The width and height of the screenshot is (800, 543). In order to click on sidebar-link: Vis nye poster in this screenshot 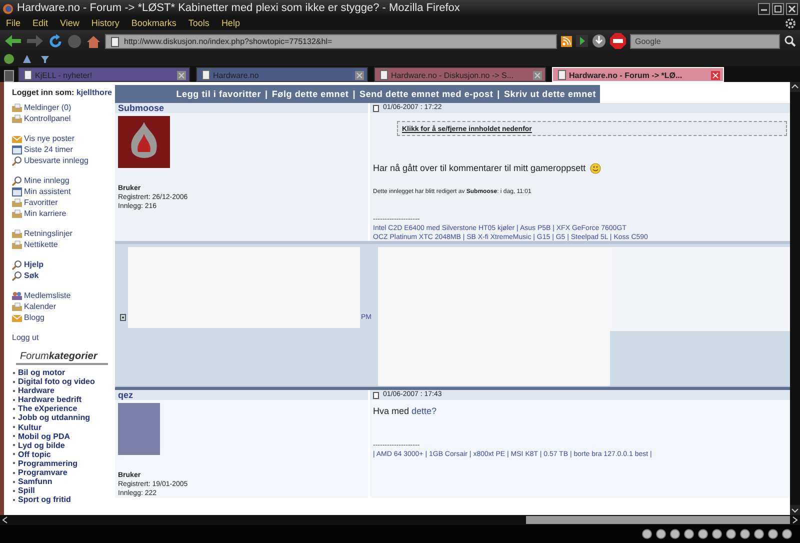, I will do `click(63, 138)`.